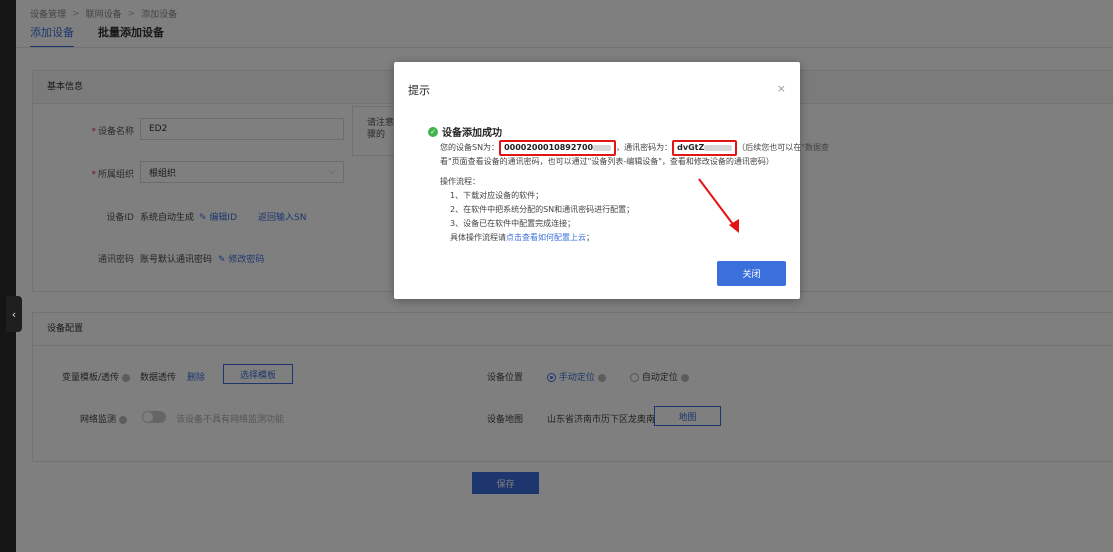 The image size is (1113, 552). I want to click on dialog-title: 提示, so click(419, 90).